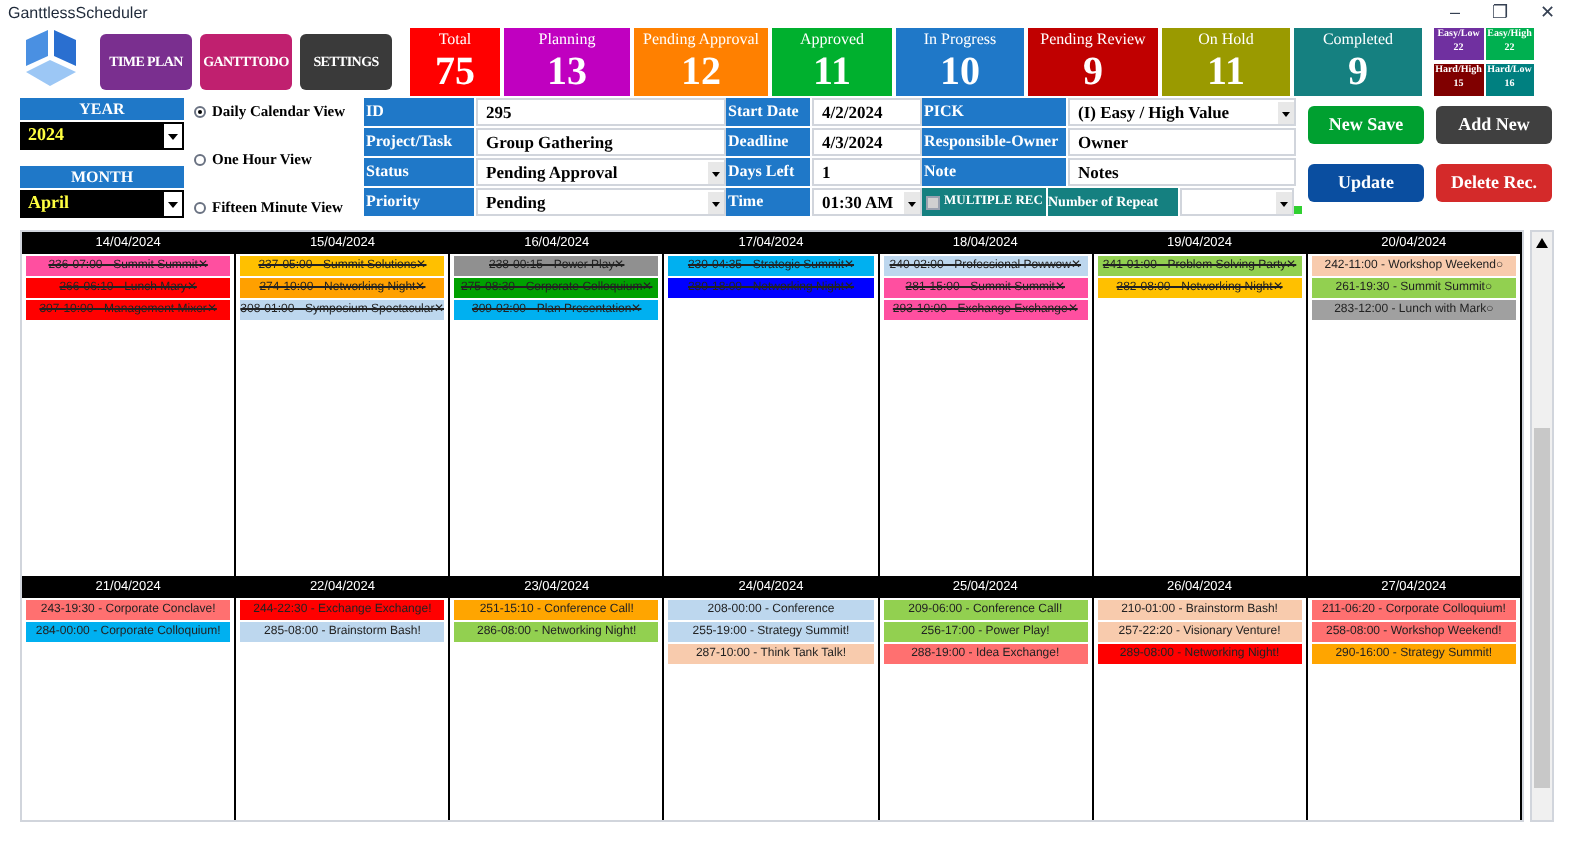 This screenshot has width=1588, height=842. What do you see at coordinates (1226, 62) in the screenshot?
I see `stat-tile: On Hold 11` at bounding box center [1226, 62].